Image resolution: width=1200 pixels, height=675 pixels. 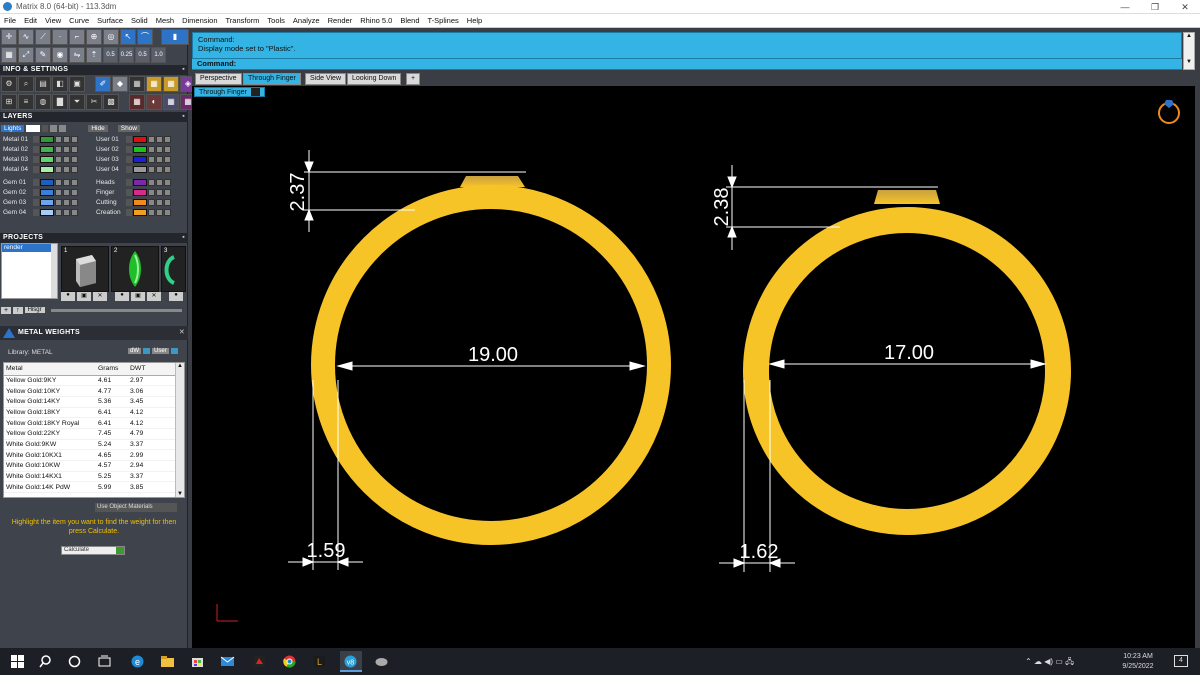 I want to click on project-thumb-3: 3, so click(x=173, y=269).